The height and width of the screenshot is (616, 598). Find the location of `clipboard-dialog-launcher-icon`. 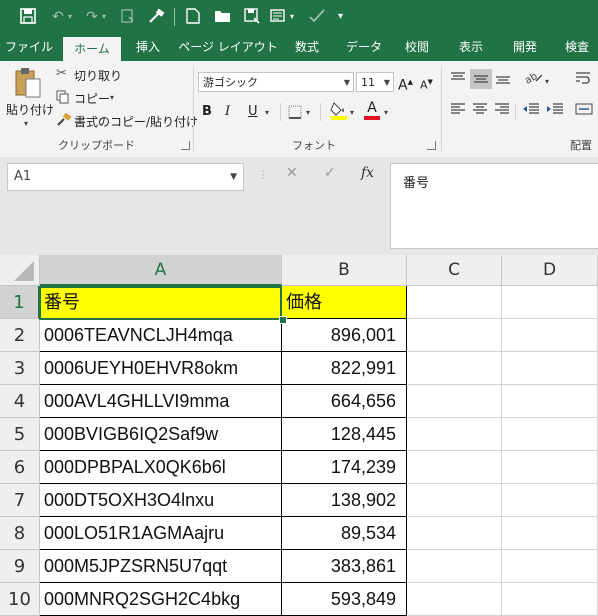

clipboard-dialog-launcher-icon is located at coordinates (185, 145).